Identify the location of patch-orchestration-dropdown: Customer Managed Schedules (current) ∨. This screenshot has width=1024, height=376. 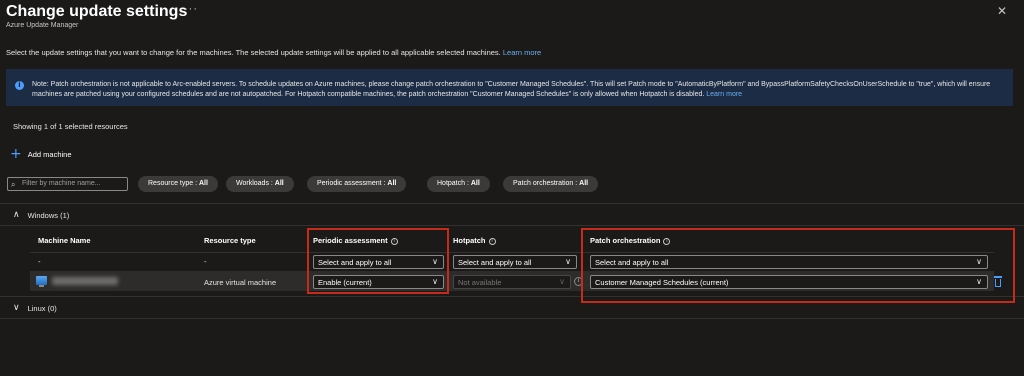
(789, 282).